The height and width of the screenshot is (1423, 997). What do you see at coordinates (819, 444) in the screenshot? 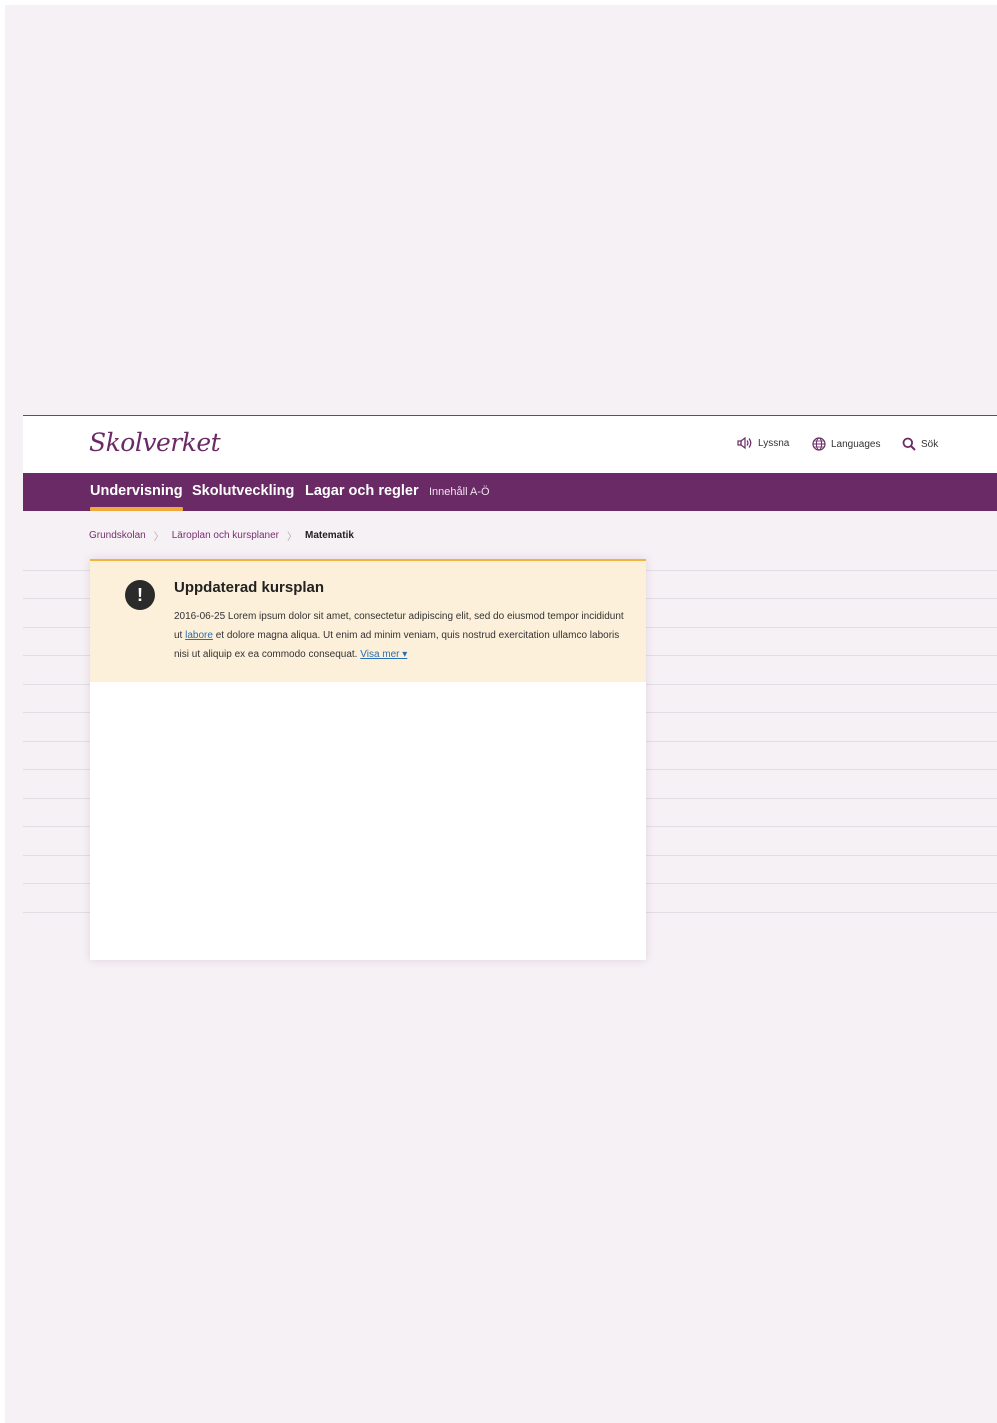
I see `globe-icon` at bounding box center [819, 444].